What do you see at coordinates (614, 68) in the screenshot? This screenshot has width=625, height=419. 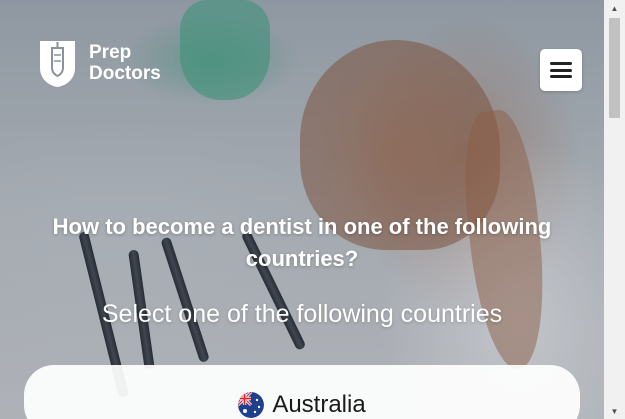 I see `scrollbar-thumb` at bounding box center [614, 68].